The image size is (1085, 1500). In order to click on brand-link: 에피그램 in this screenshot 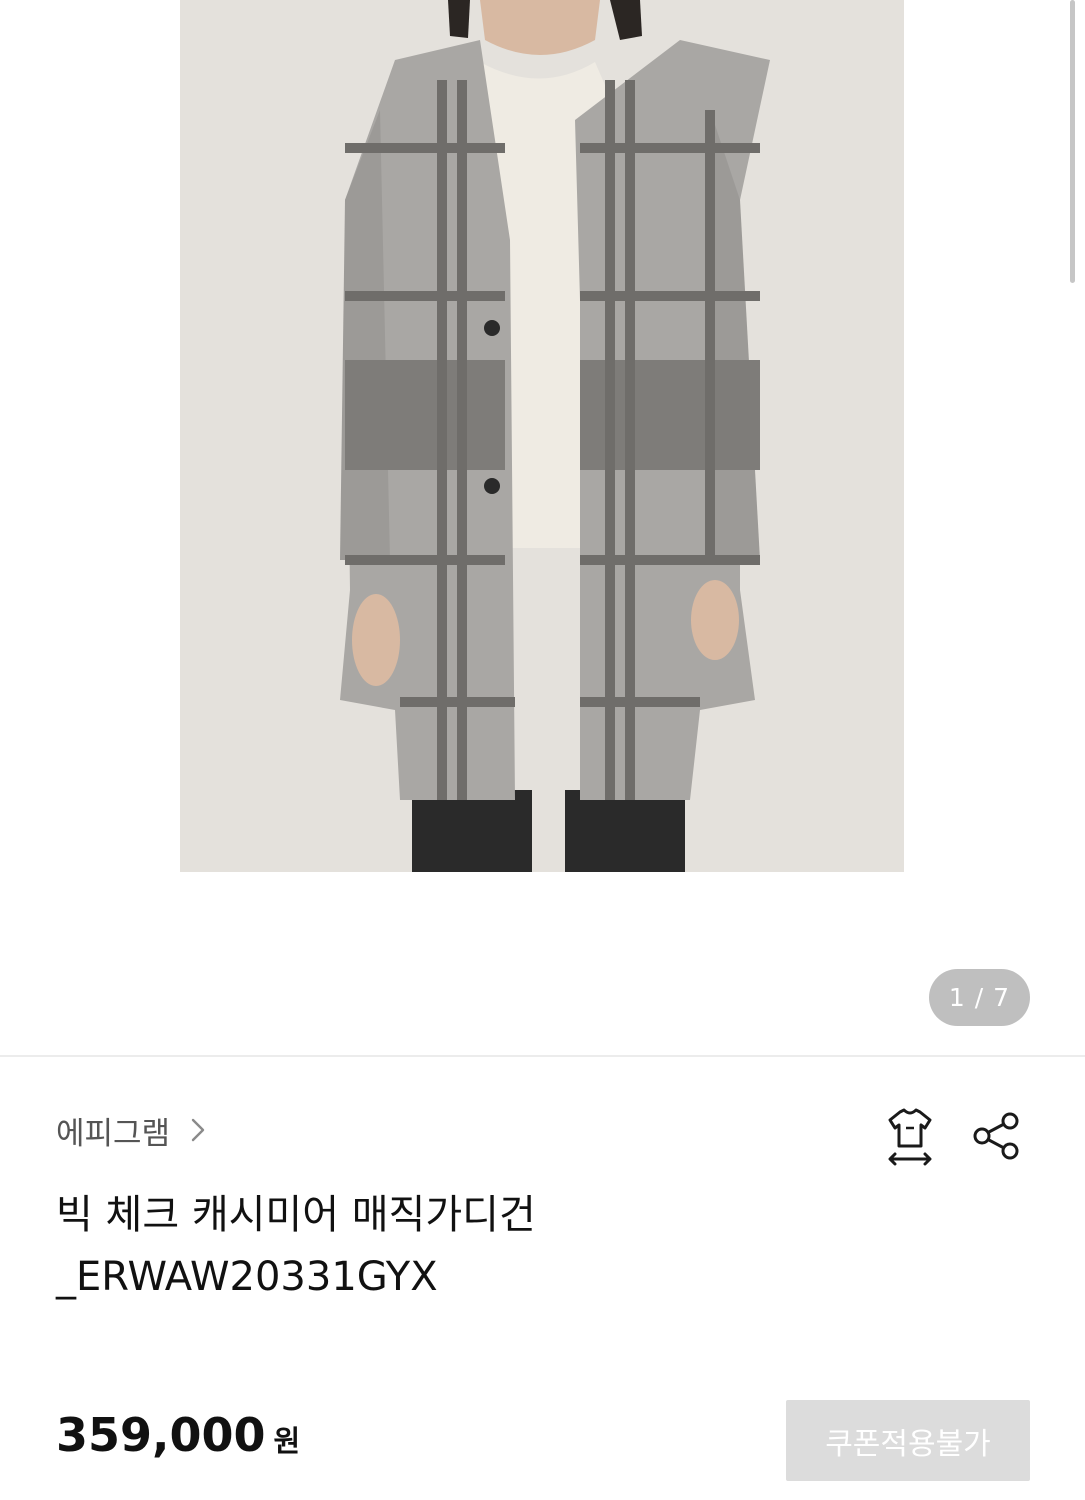, I will do `click(134, 1130)`.